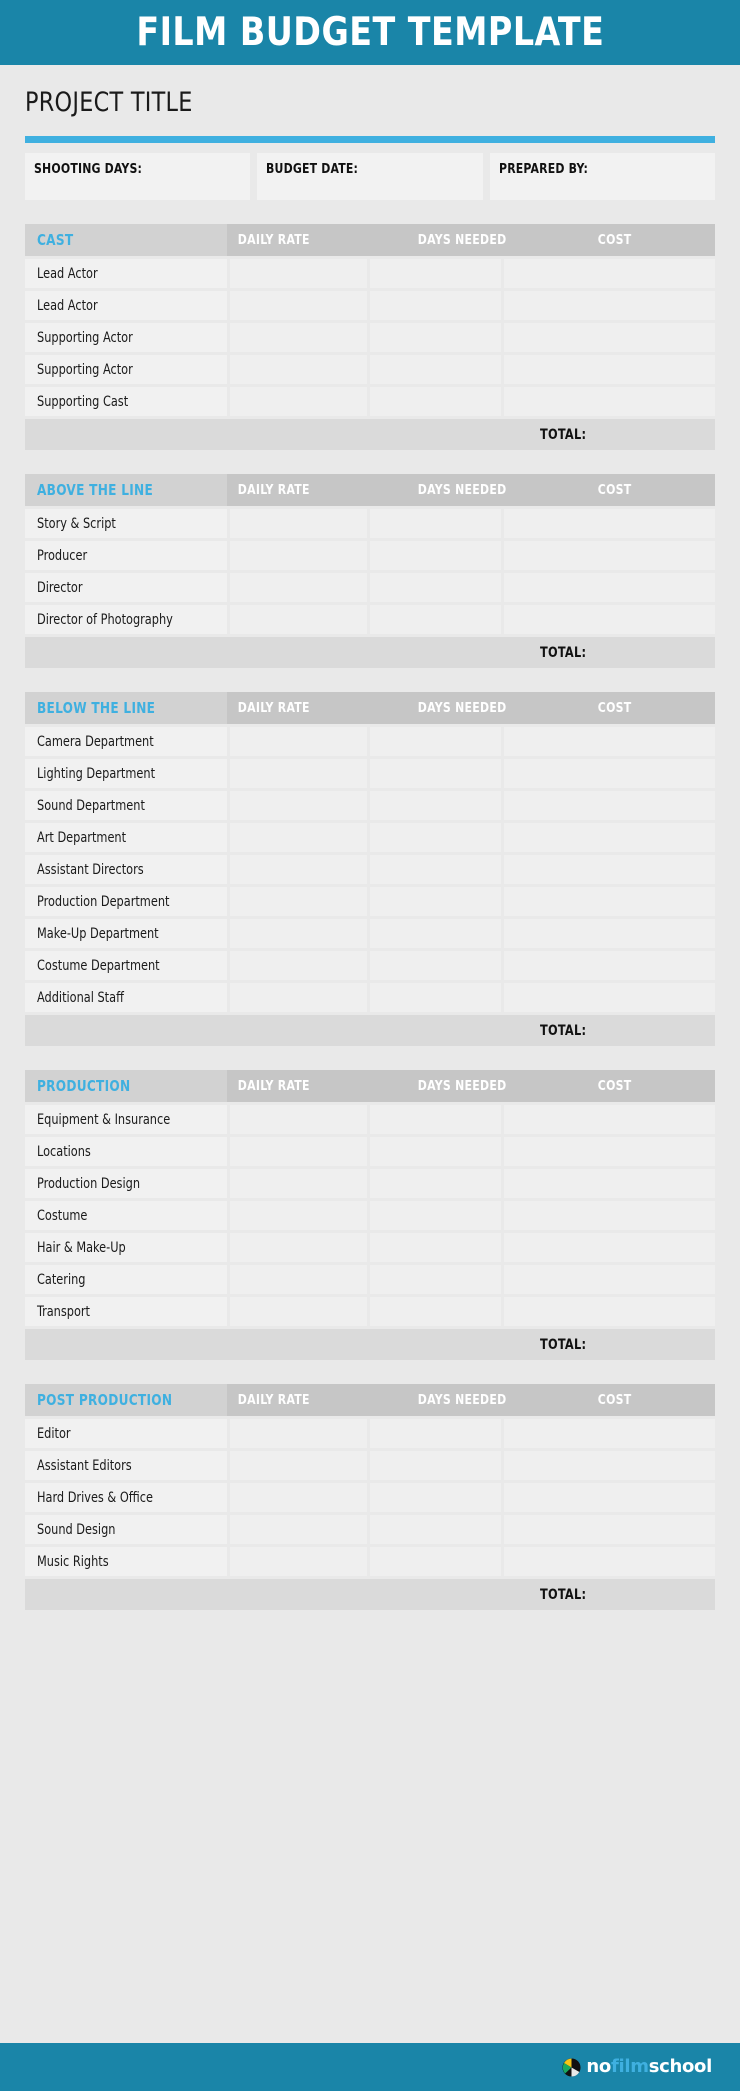 This screenshot has height=2091, width=740. Describe the element at coordinates (126, 1086) in the screenshot. I see `section-name-cell: PRODUCTION` at that location.